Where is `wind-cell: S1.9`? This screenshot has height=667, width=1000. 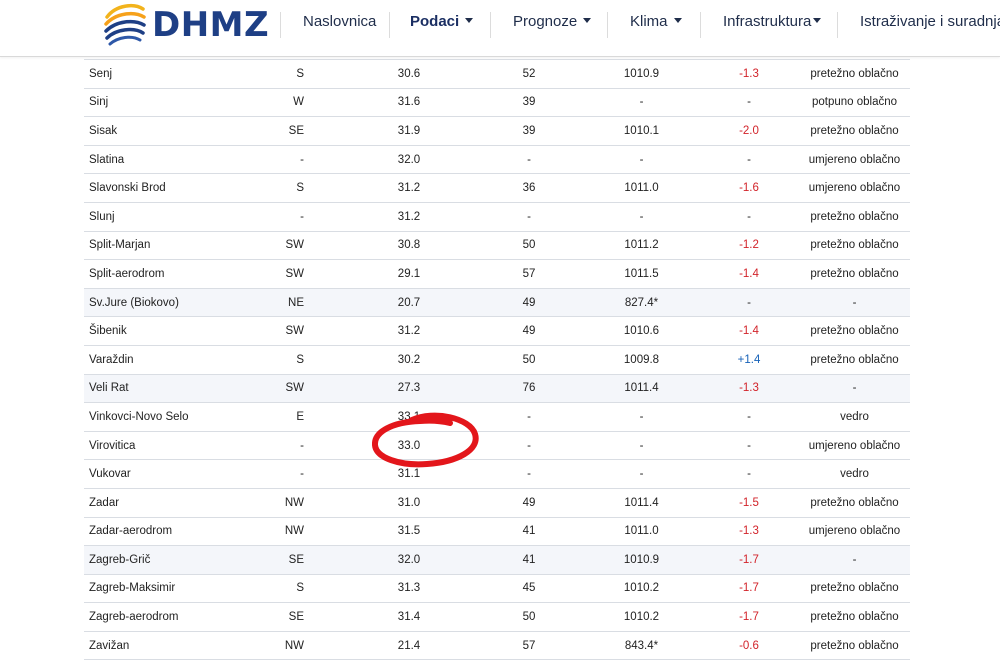
wind-cell: S1.9 is located at coordinates (296, 588).